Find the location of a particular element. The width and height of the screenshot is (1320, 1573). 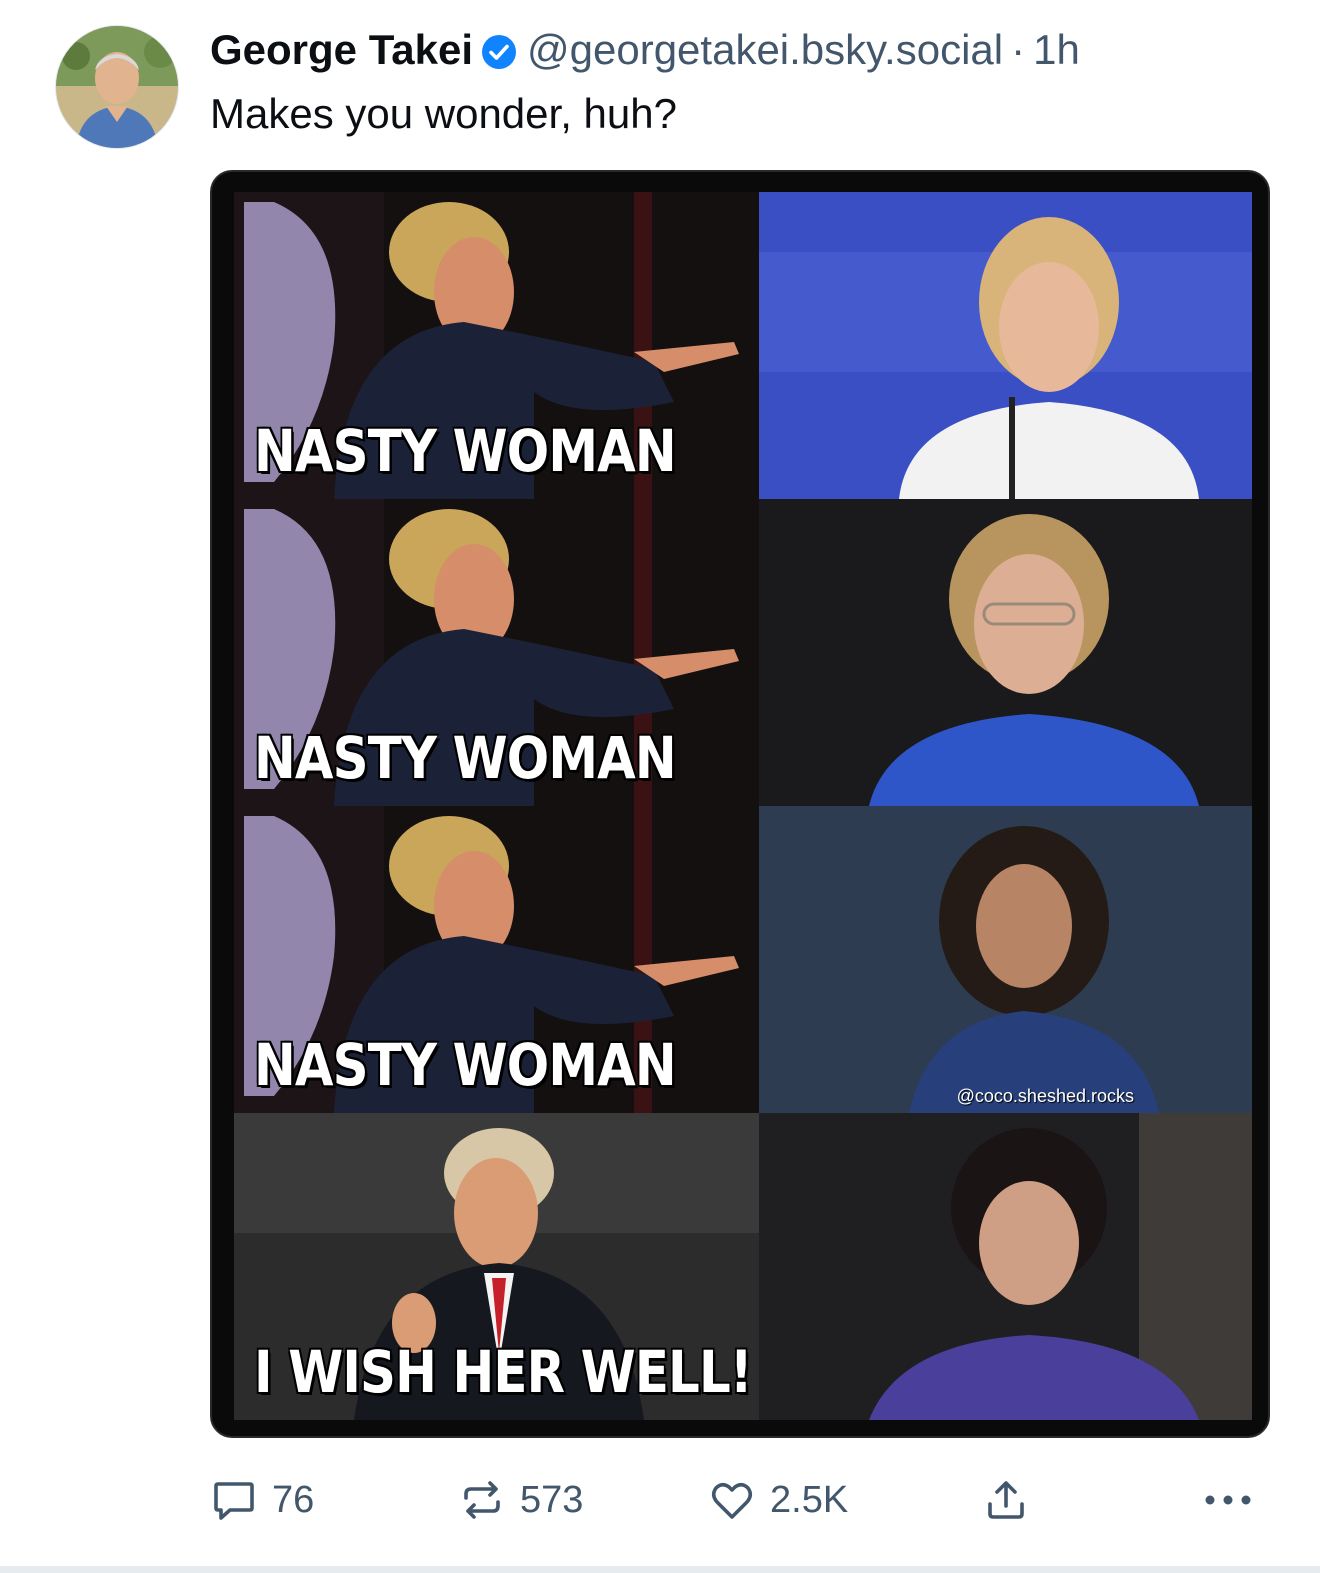

author-handle: @georgetakei.bsky.social is located at coordinates (765, 50).